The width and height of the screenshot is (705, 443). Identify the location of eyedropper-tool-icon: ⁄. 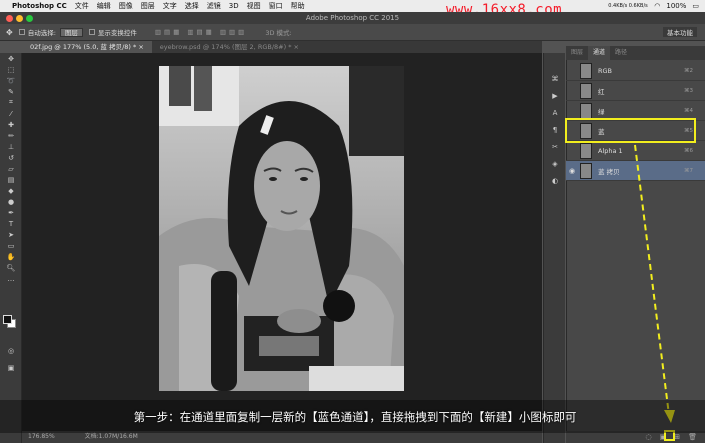
(11, 113).